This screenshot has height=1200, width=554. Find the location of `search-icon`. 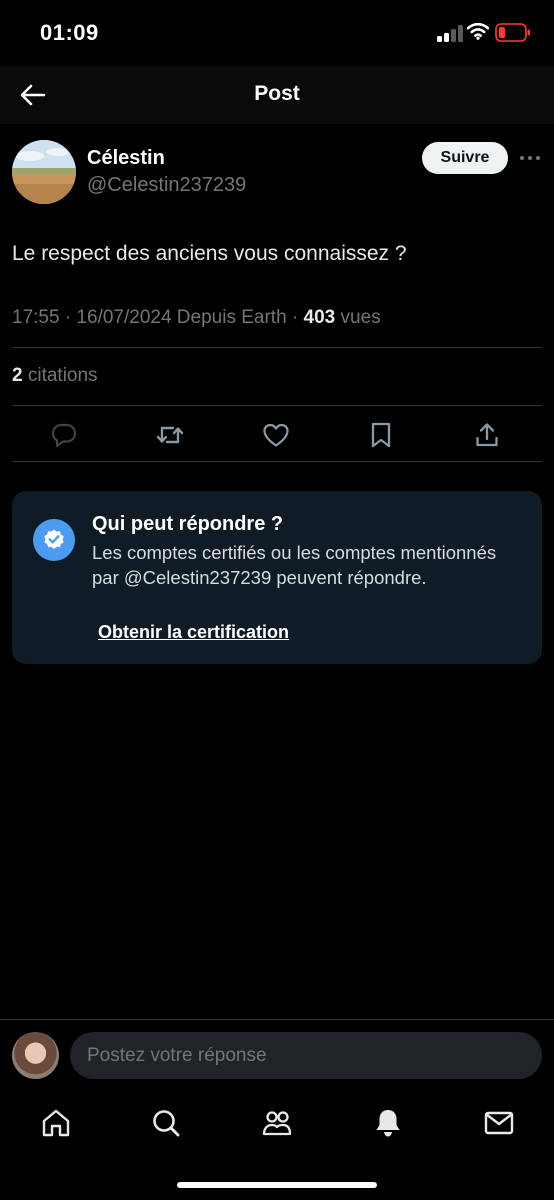

search-icon is located at coordinates (166, 1123).